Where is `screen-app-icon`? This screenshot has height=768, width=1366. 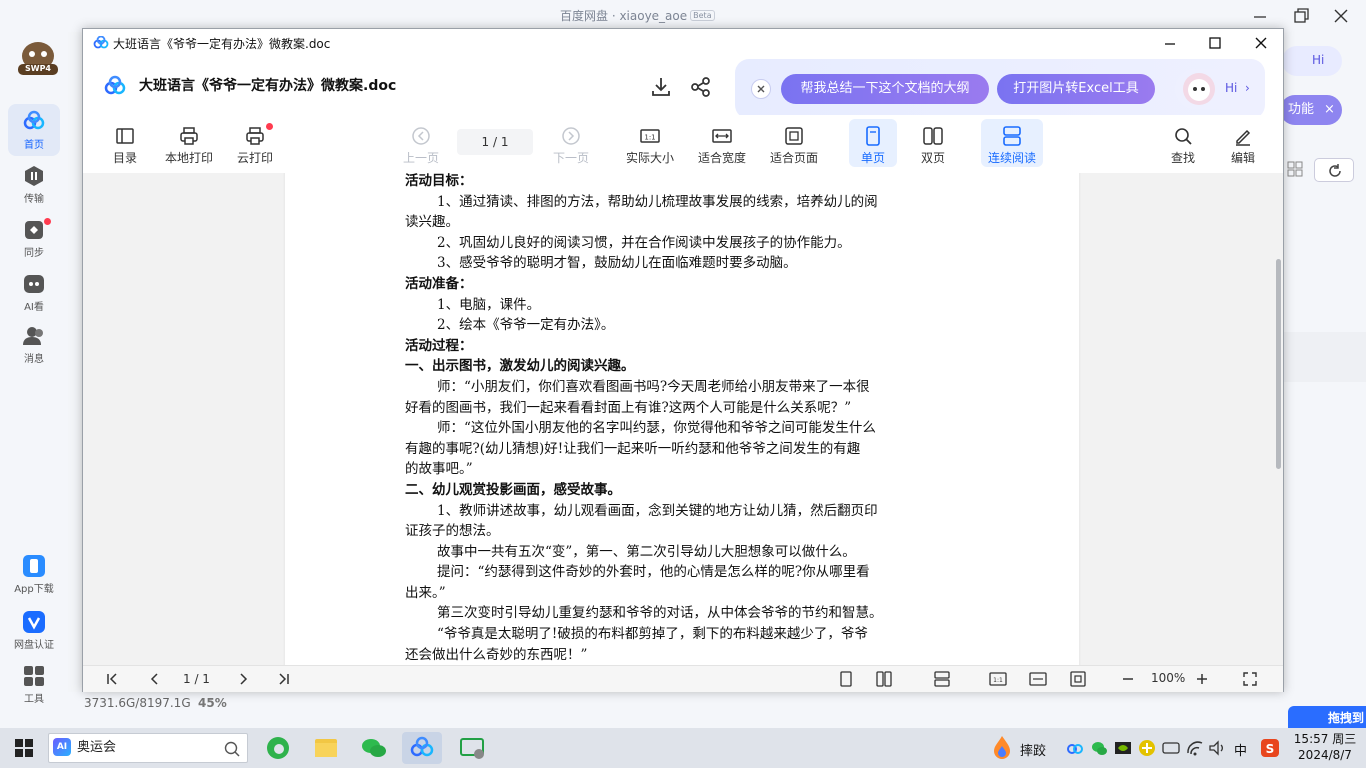 screen-app-icon is located at coordinates (472, 748).